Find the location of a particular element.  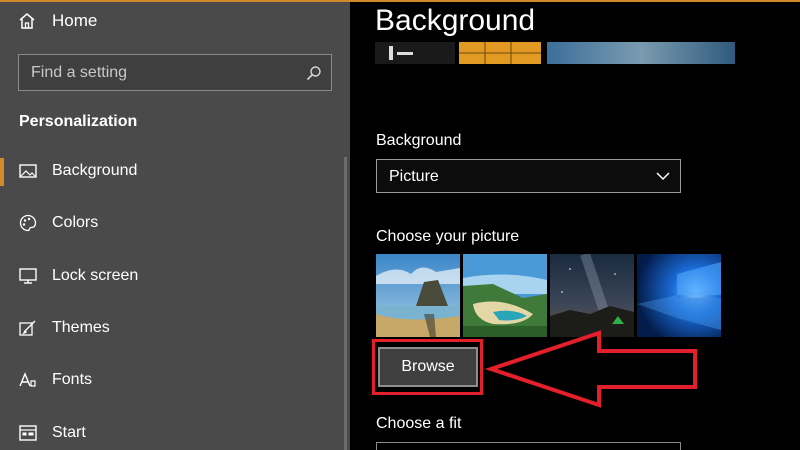

sidebar-item-label: Fonts is located at coordinates (72, 379).